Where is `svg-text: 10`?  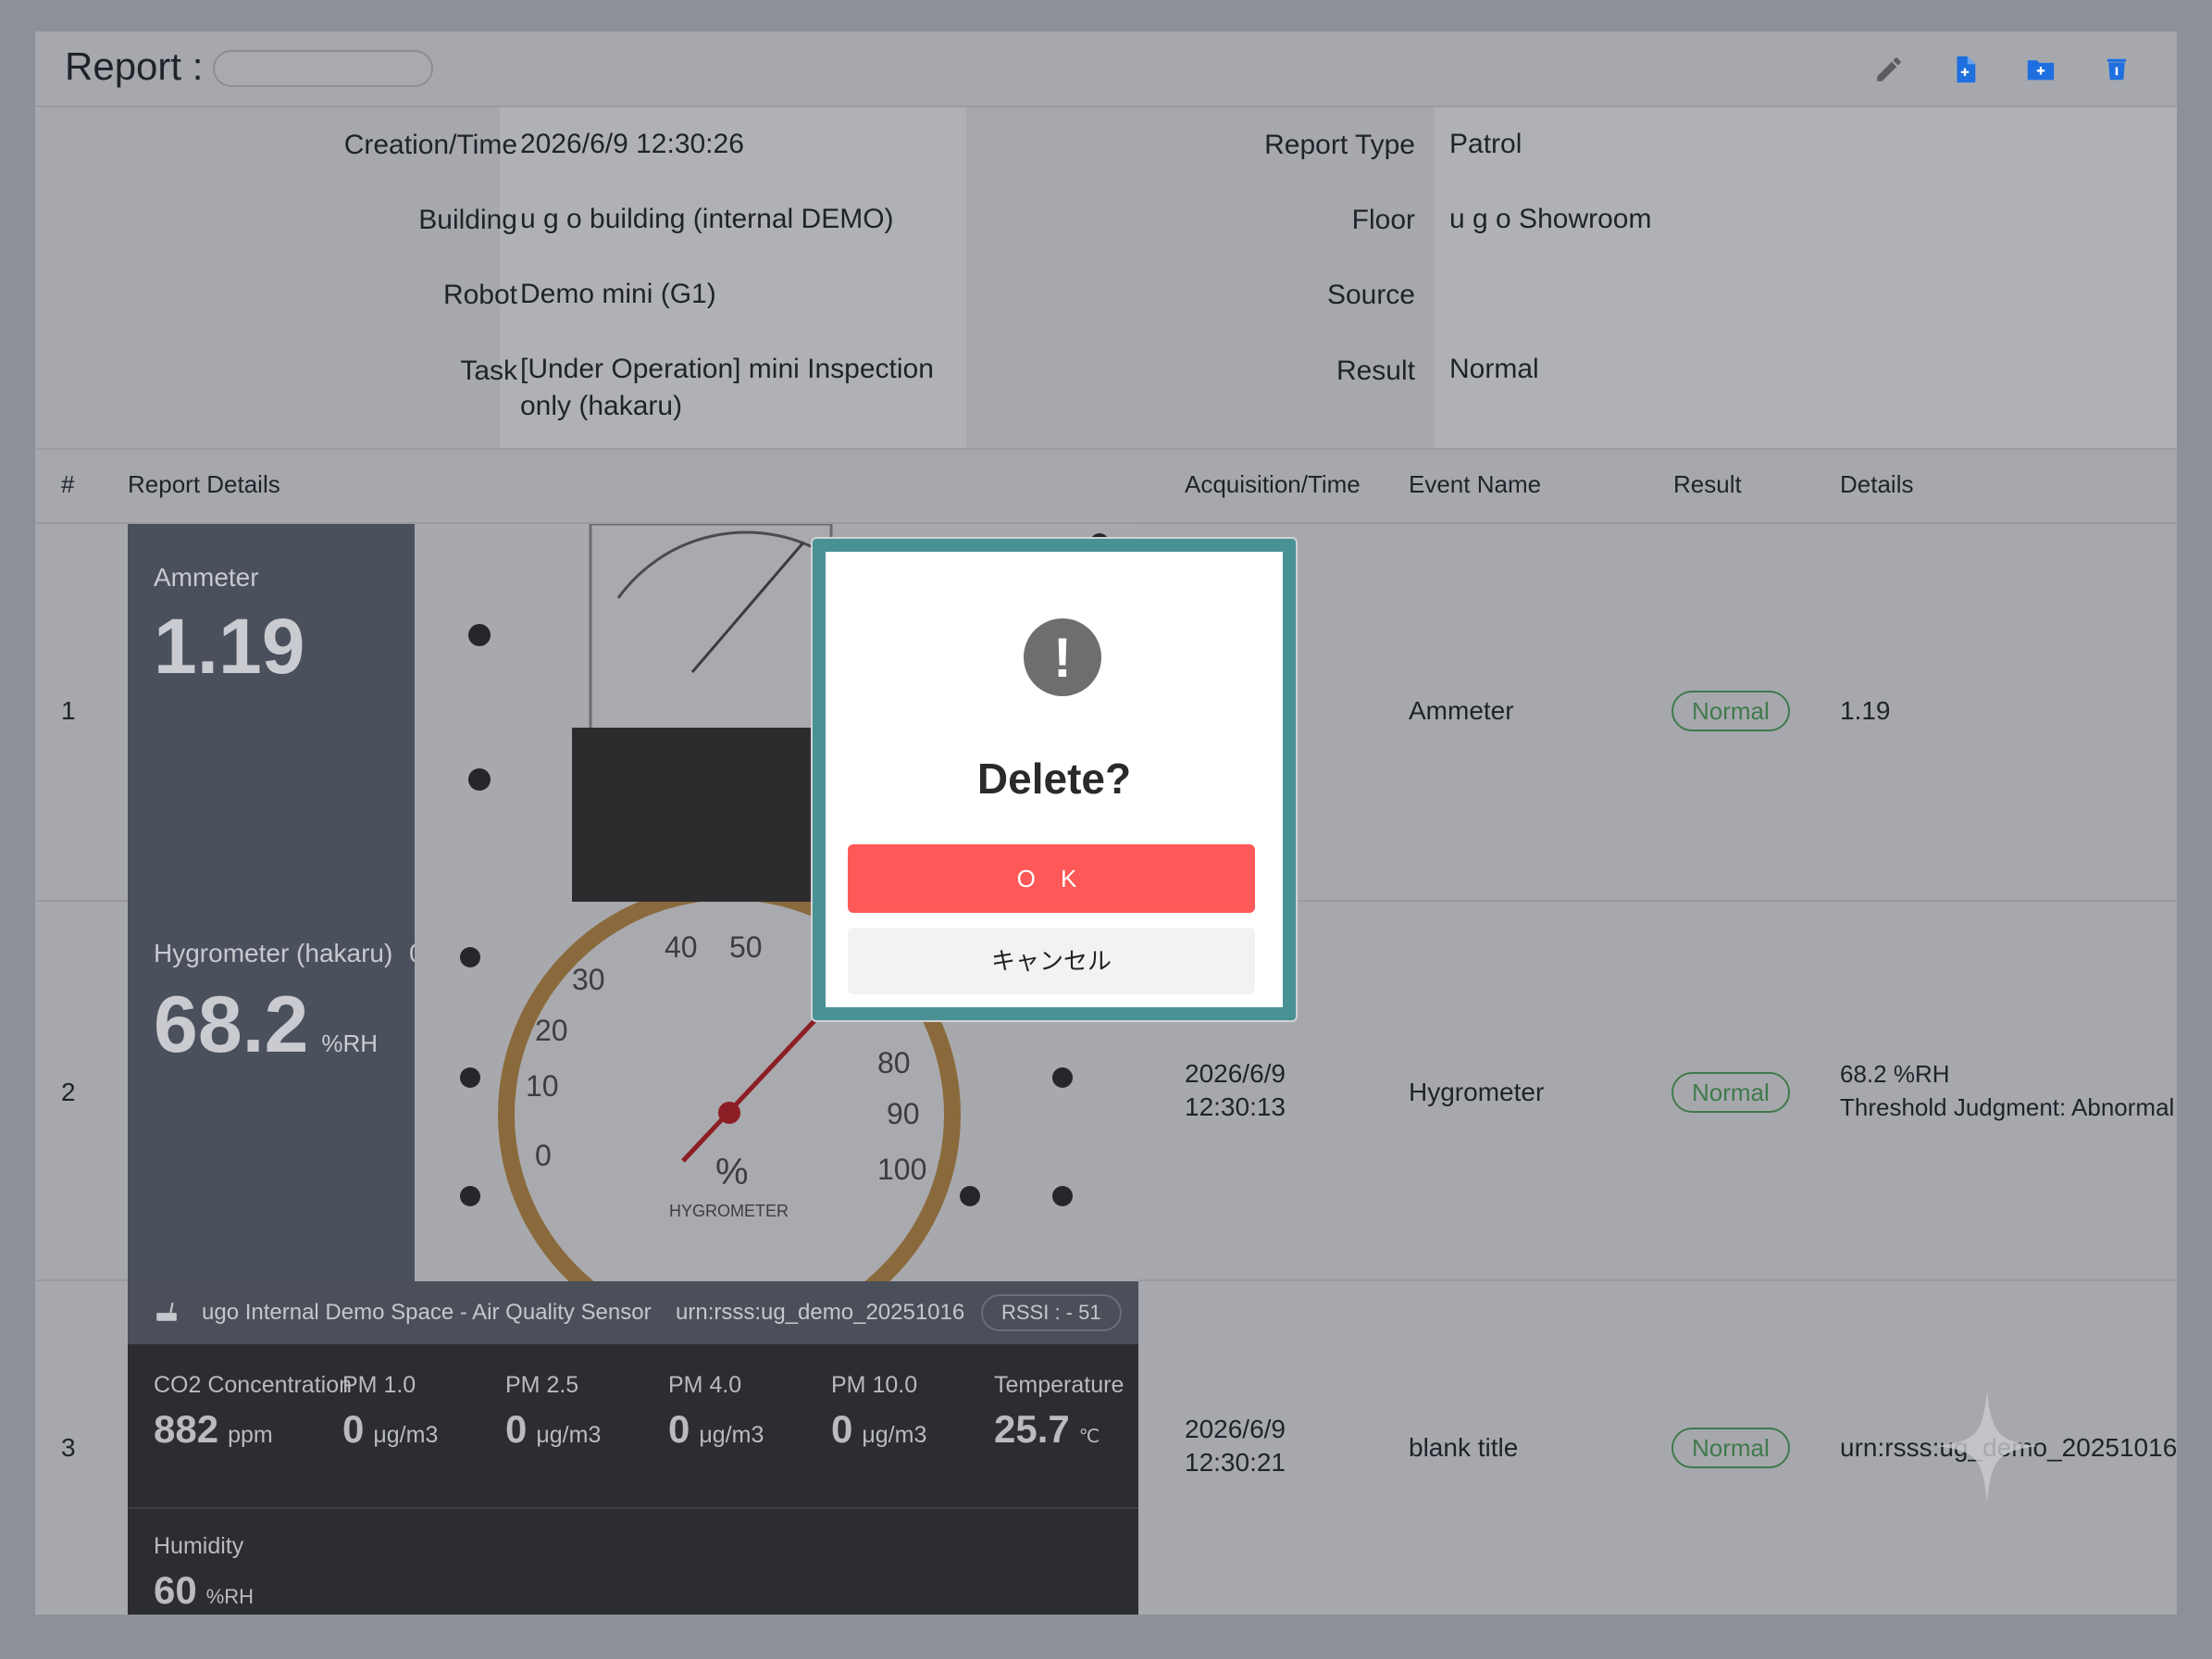 svg-text: 10 is located at coordinates (542, 1086).